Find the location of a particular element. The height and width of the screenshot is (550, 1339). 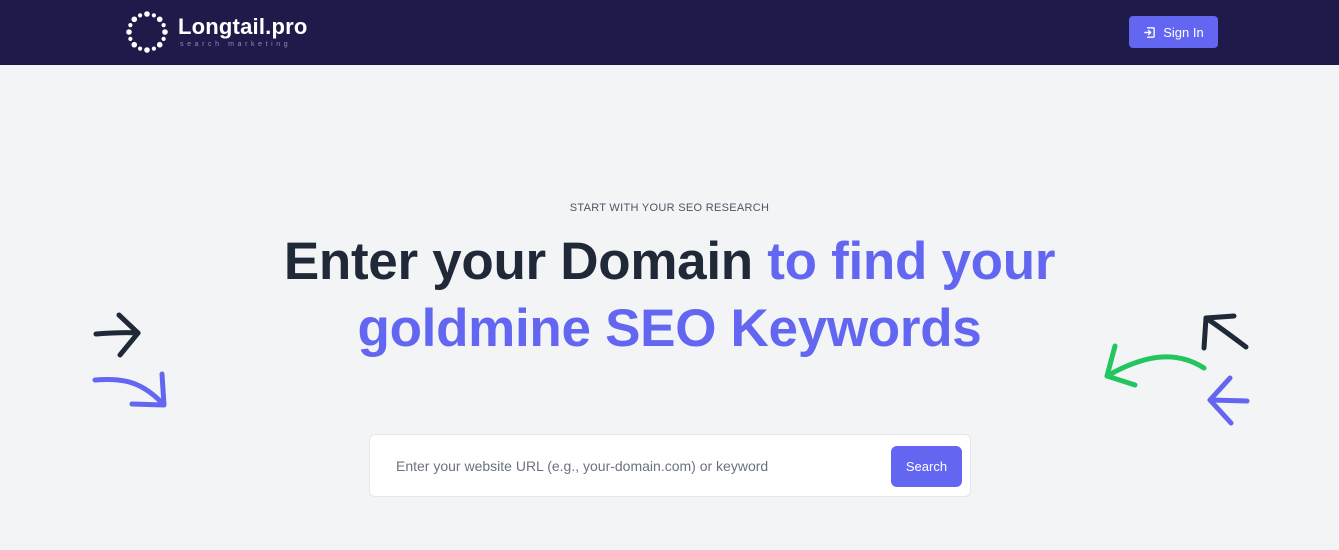

purple-curved-arrow-icon is located at coordinates (129, 389).